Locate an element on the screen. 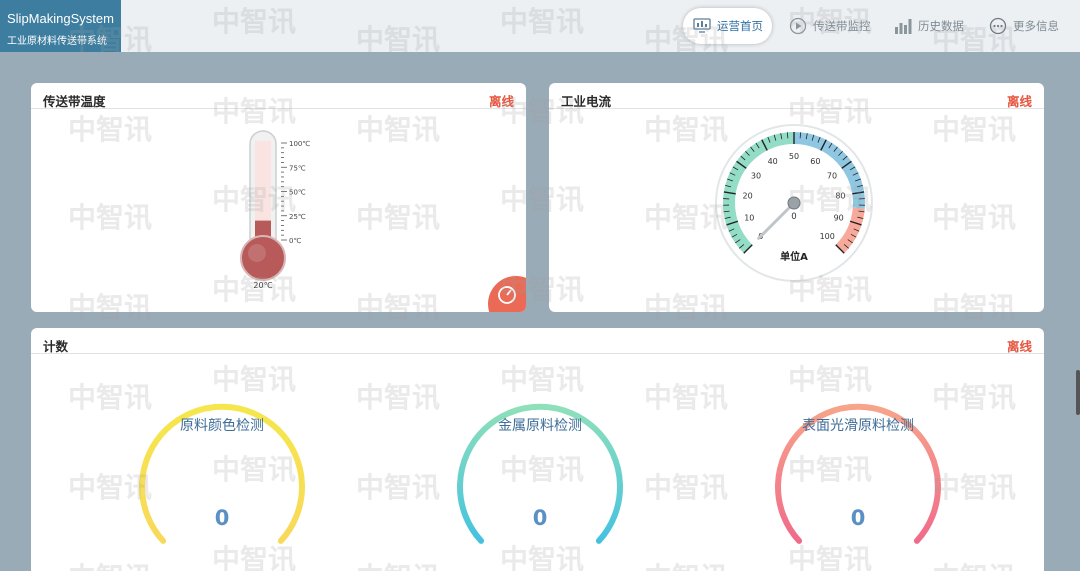 The image size is (1080, 571). count-gauge-label: 表面光滑原料检测 is located at coordinates (858, 426).